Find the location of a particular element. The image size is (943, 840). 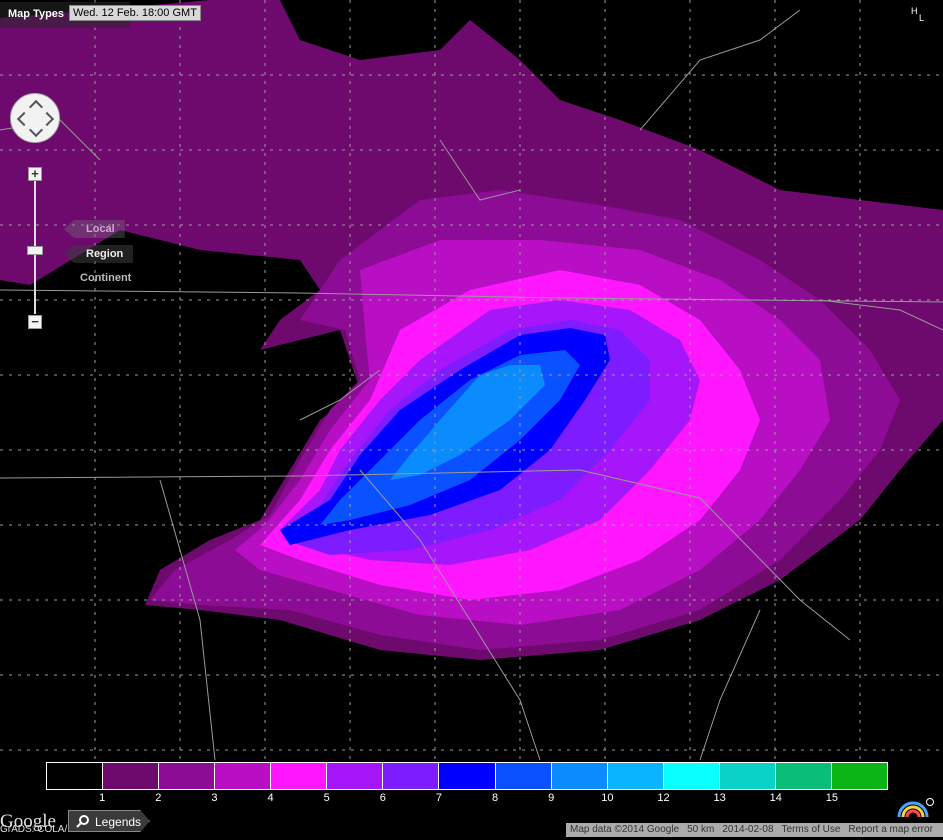

report-map-error-link: Report a map error is located at coordinates (890, 830).